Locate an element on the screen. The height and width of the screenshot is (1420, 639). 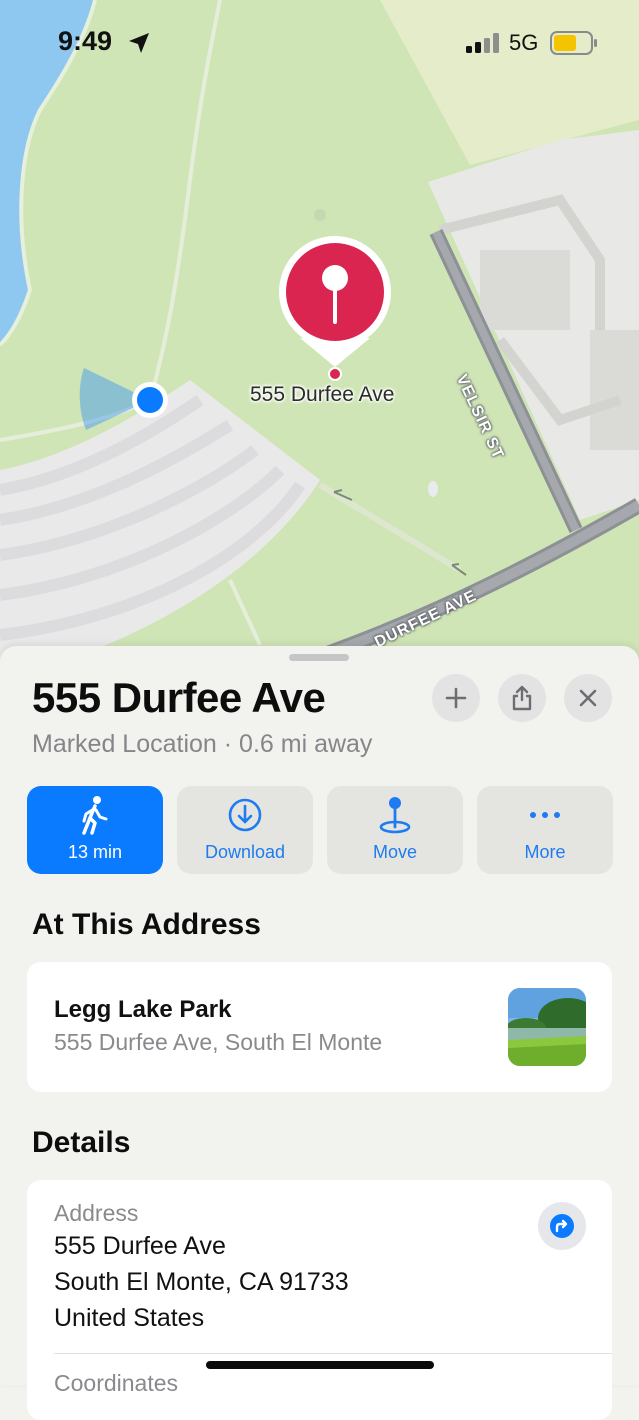
more-button: More is located at coordinates (545, 830).